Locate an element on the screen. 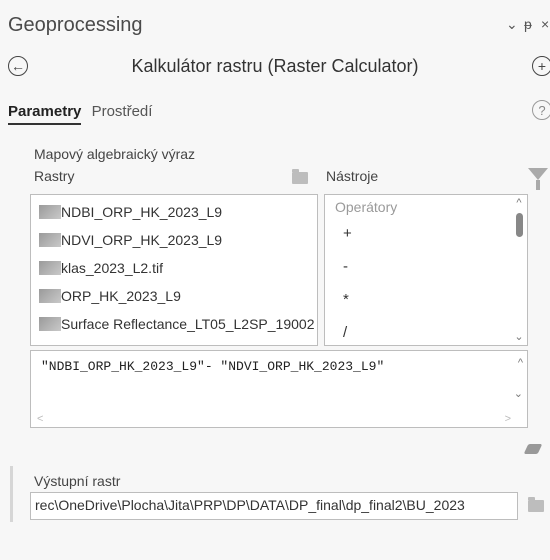  operators-list: Operátory + - * / ^ ⌄ is located at coordinates (426, 270).